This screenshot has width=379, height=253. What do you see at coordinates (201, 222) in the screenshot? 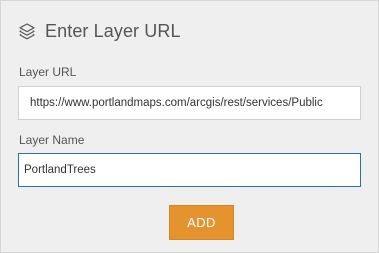
I see `add-button: ADD` at bounding box center [201, 222].